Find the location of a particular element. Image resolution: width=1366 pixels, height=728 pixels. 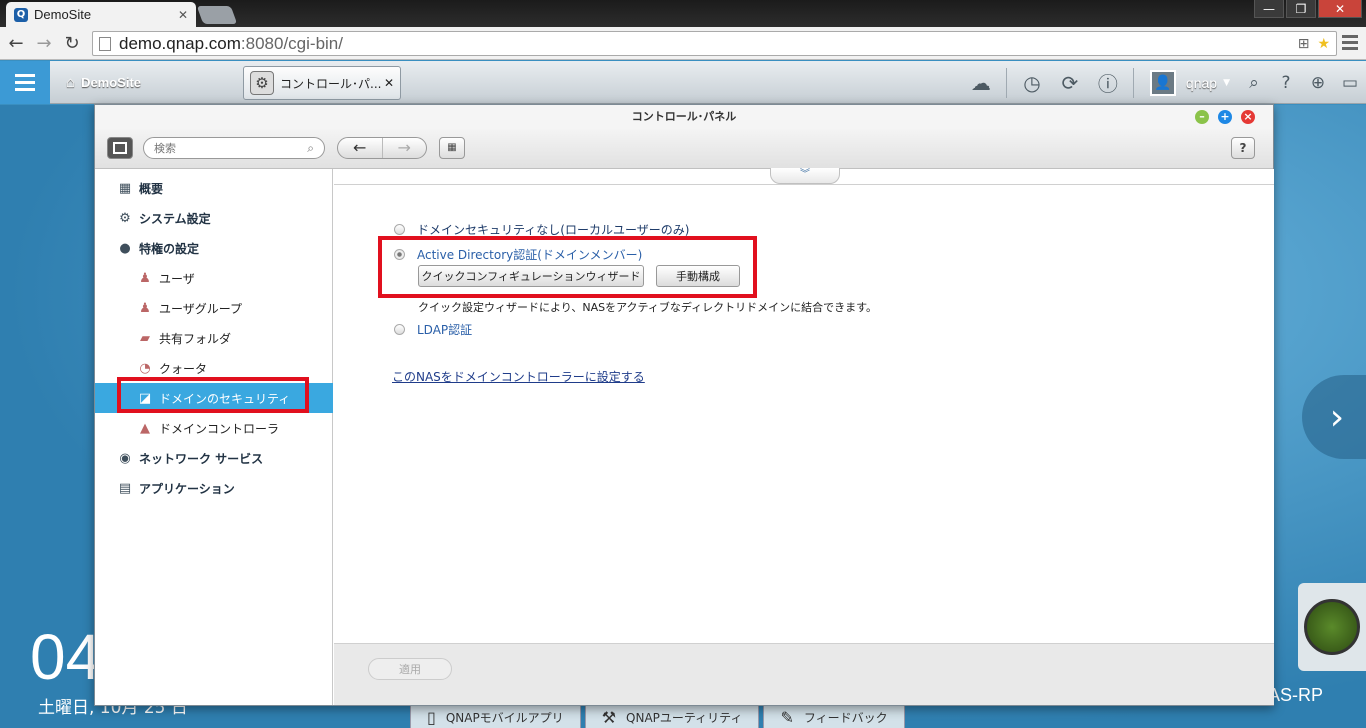

sidebar-item-shared-folders: ▰ 共有フォルダ is located at coordinates (213, 338).